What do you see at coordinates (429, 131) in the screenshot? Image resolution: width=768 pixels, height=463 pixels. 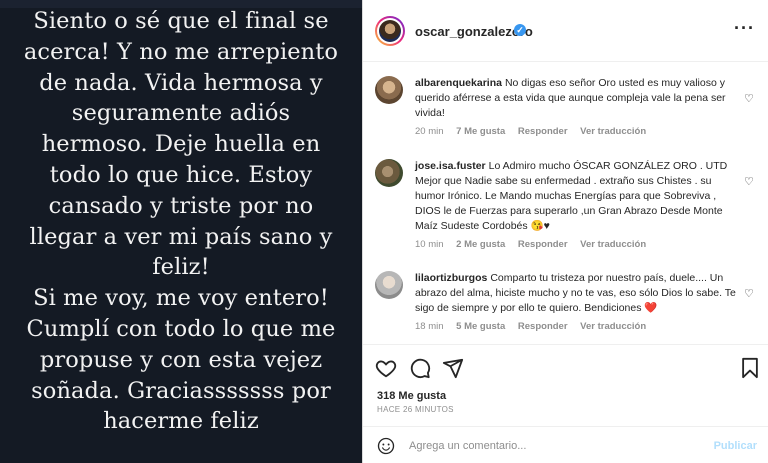 I see `comment-time: 20 min` at bounding box center [429, 131].